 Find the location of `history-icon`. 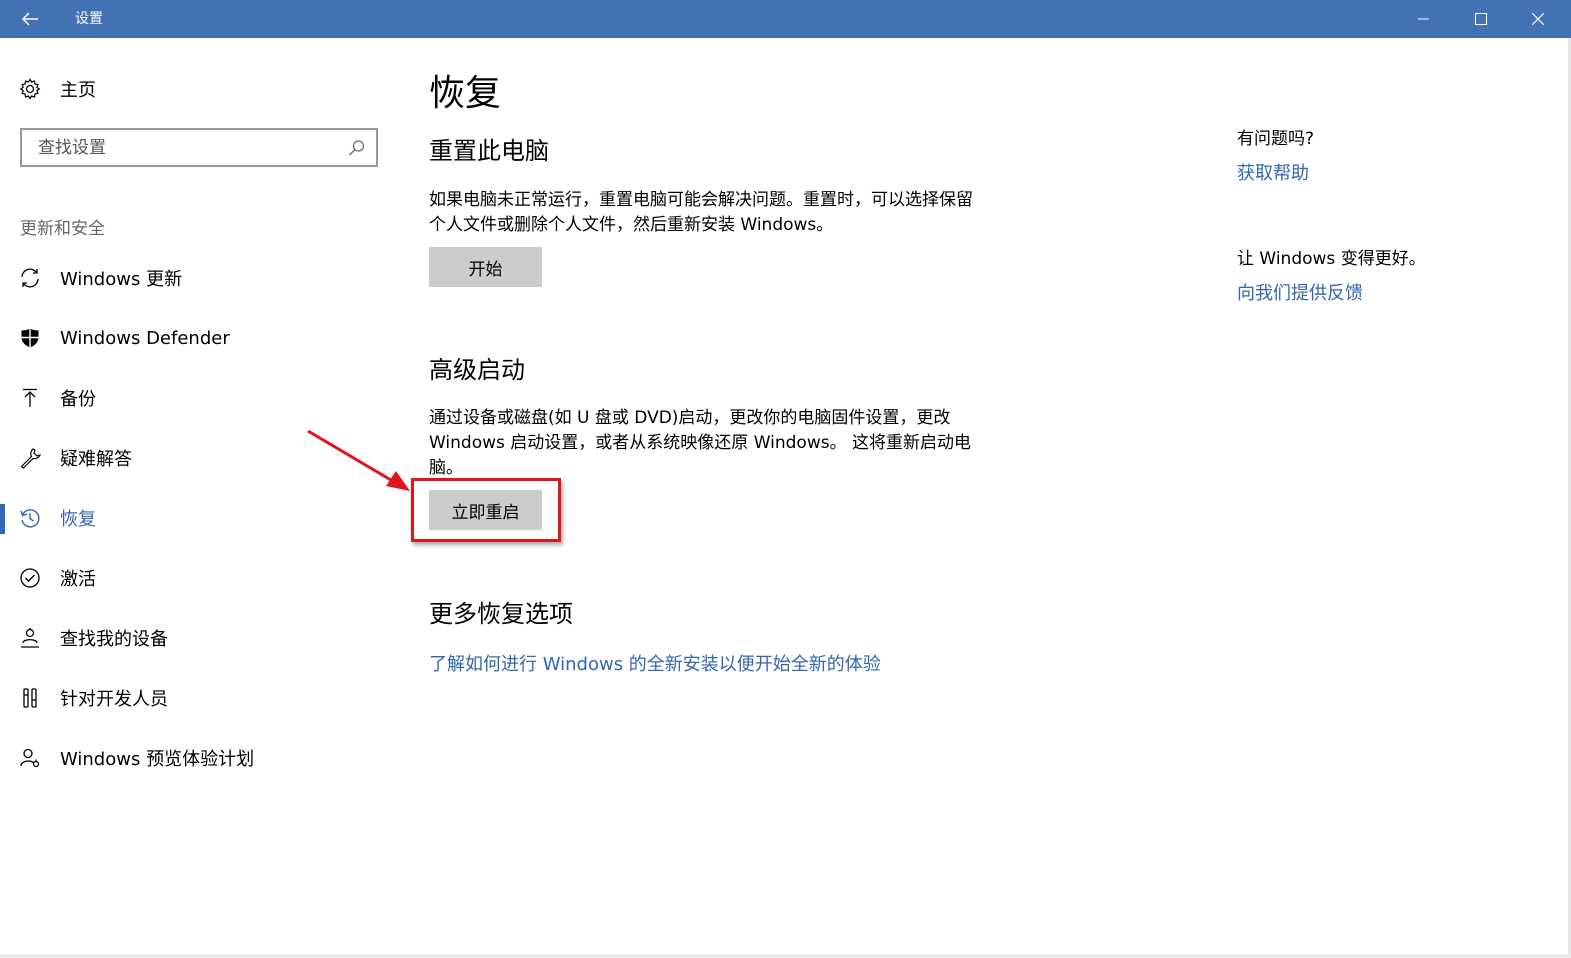

history-icon is located at coordinates (30, 518).